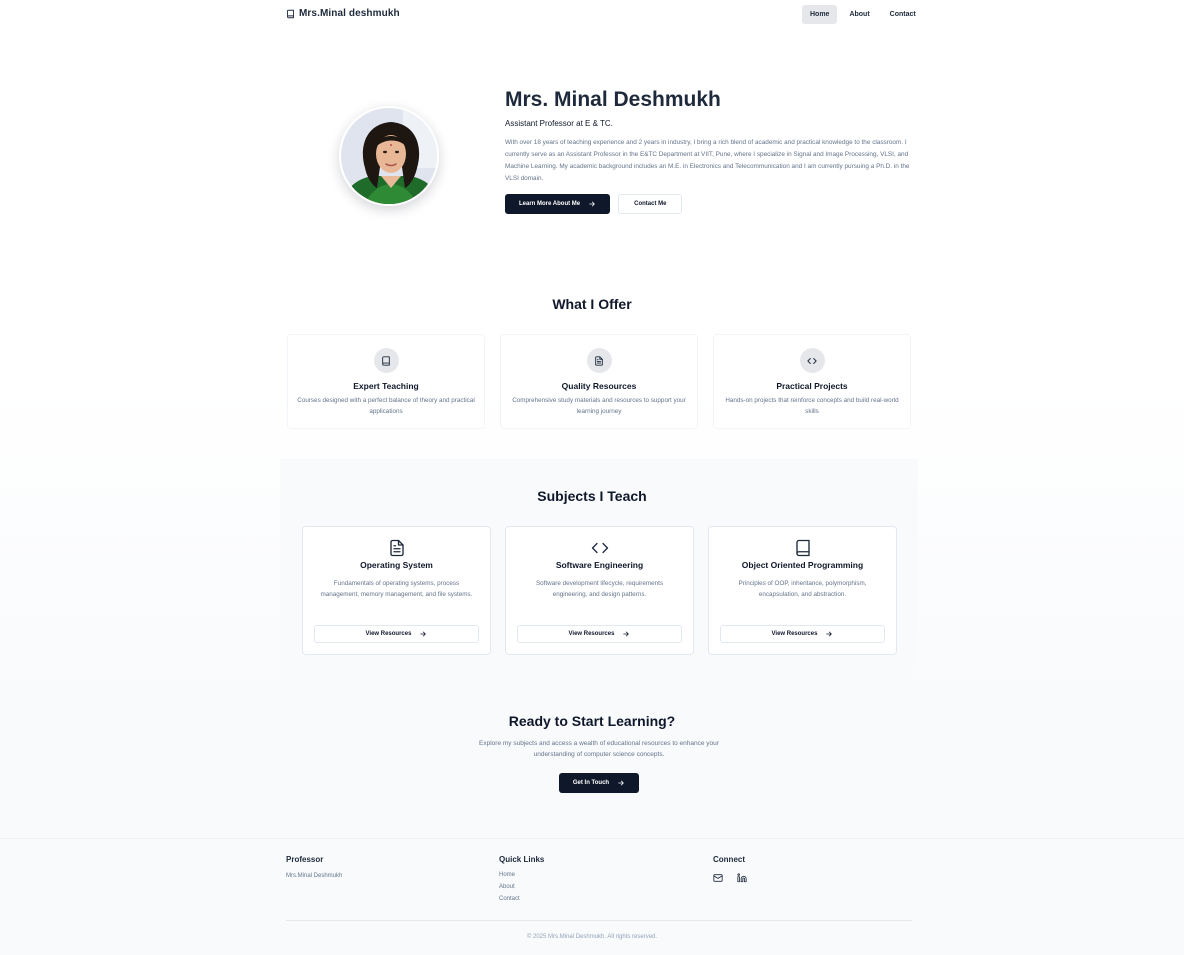  What do you see at coordinates (599, 386) in the screenshot?
I see `offer-title: Quality Resources` at bounding box center [599, 386].